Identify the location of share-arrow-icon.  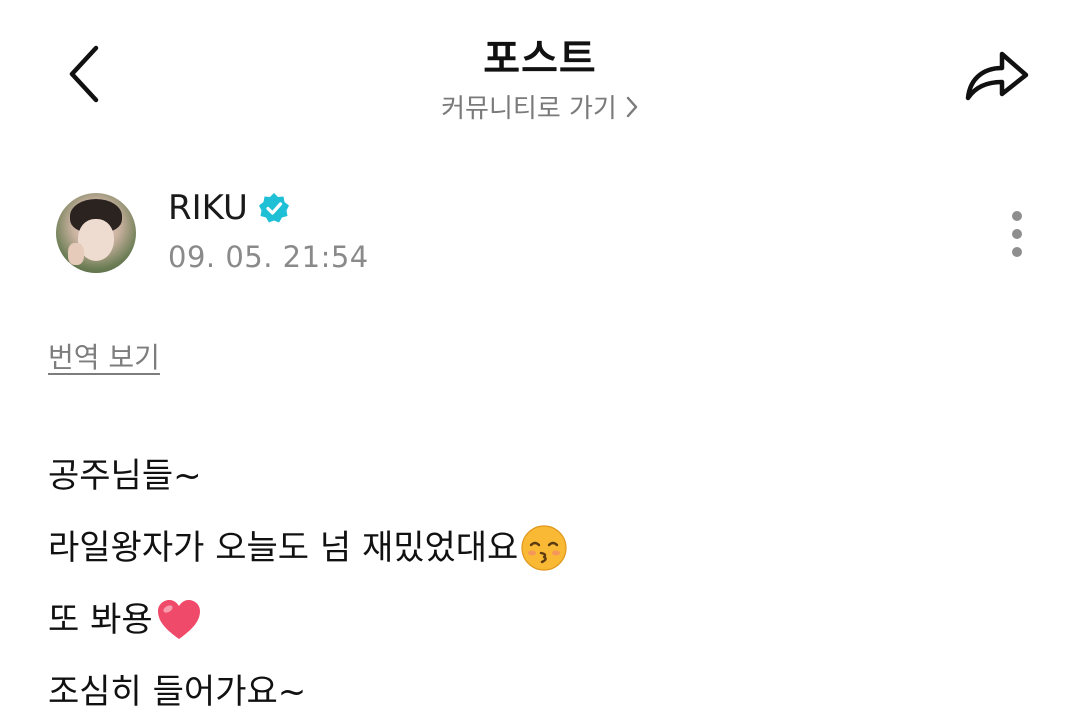
(997, 76).